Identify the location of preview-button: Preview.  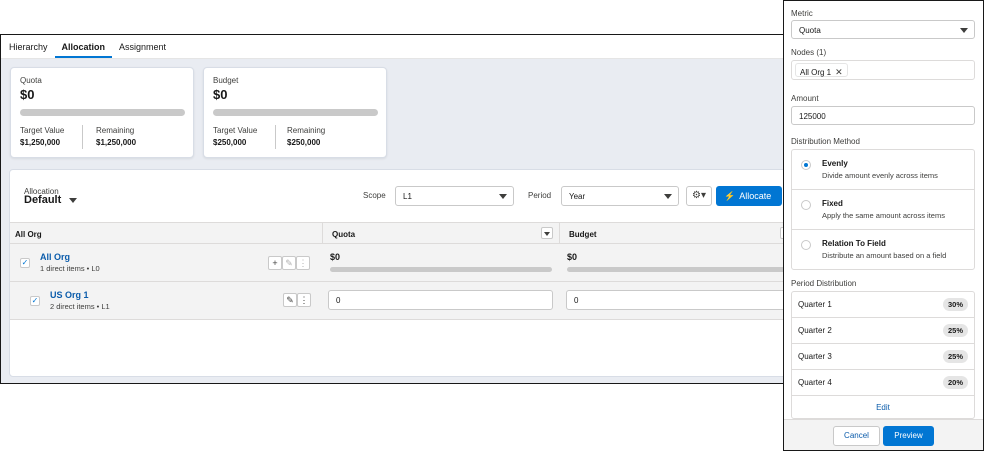
(908, 436).